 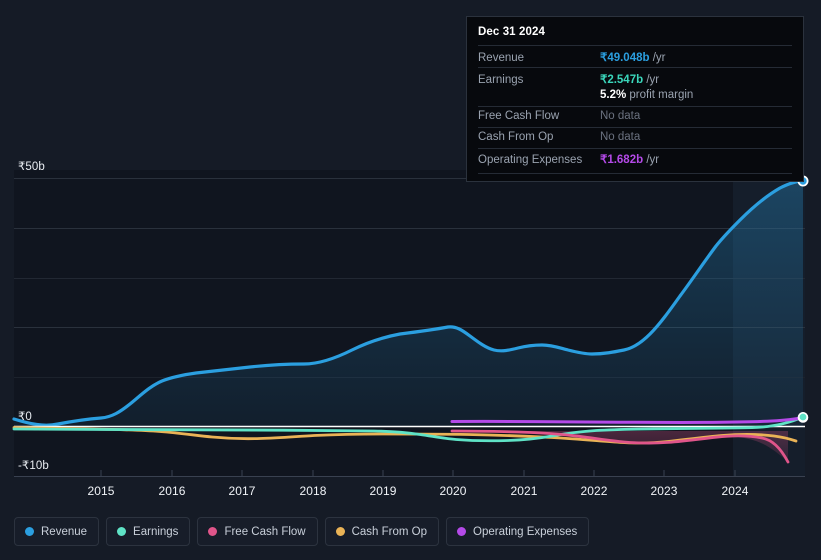 I want to click on legend-dot-free-cash-flow-icon, so click(x=213, y=531).